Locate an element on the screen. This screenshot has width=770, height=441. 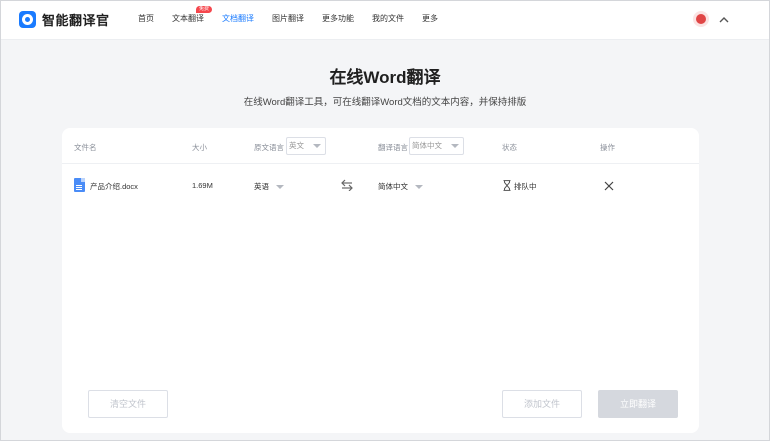
row-target-lang: 简体中文 is located at coordinates (393, 186).